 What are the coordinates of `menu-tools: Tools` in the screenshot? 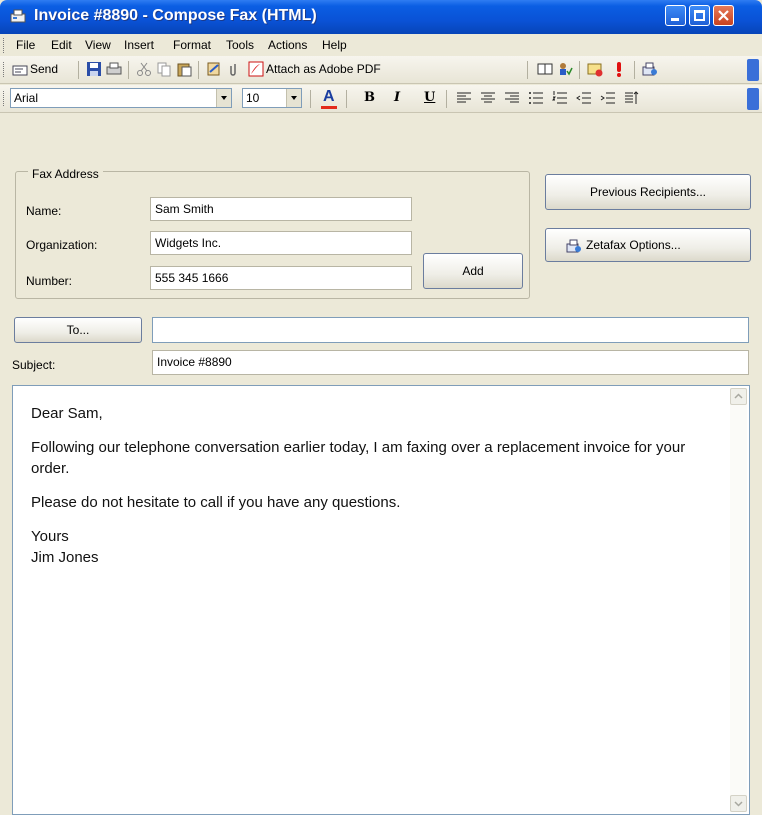 It's located at (240, 45).